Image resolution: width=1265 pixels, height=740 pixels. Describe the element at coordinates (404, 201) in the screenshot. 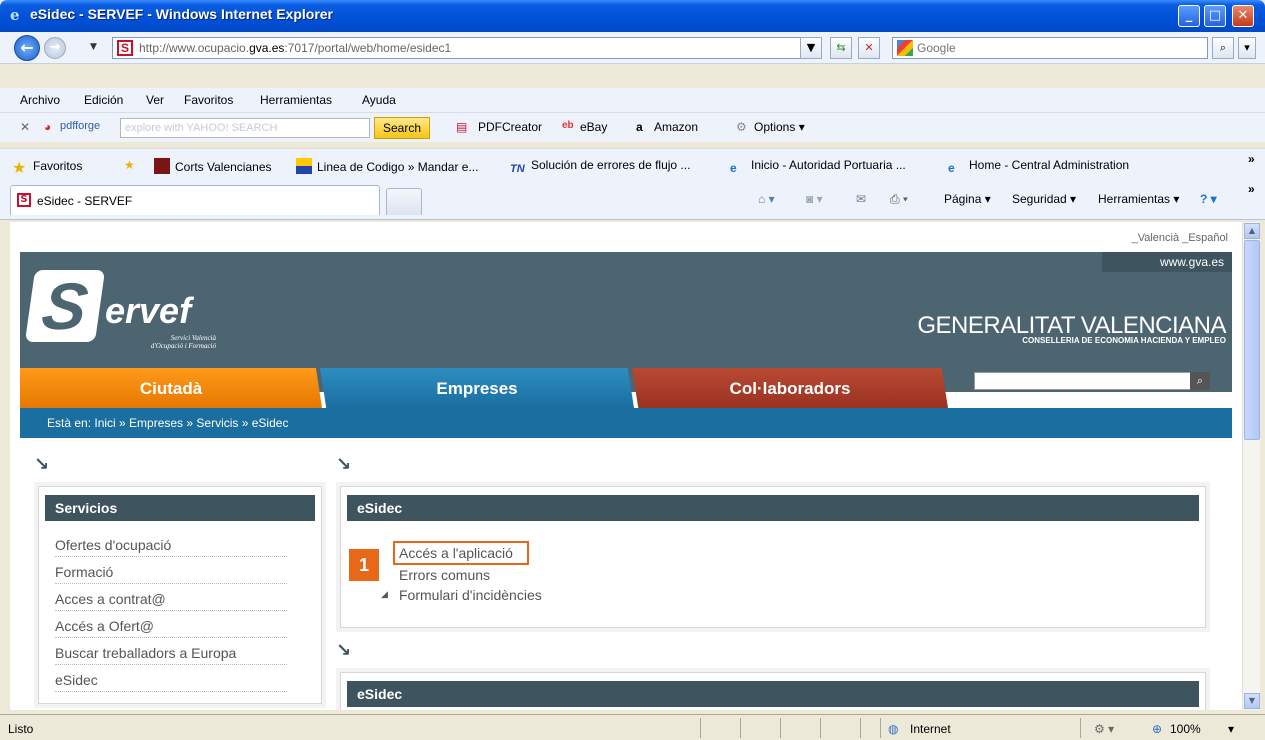

I see `new-tab-button` at that location.